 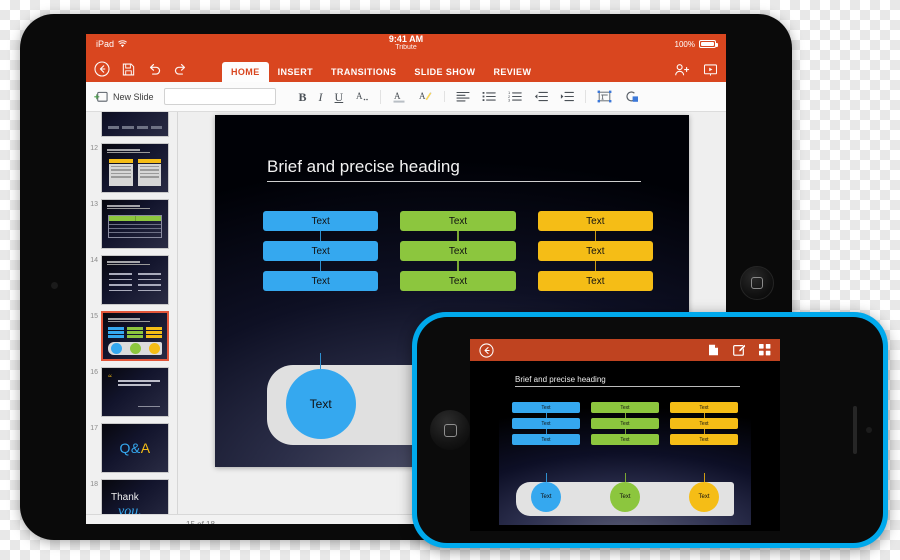 I want to click on redo-icon, so click(x=180, y=69).